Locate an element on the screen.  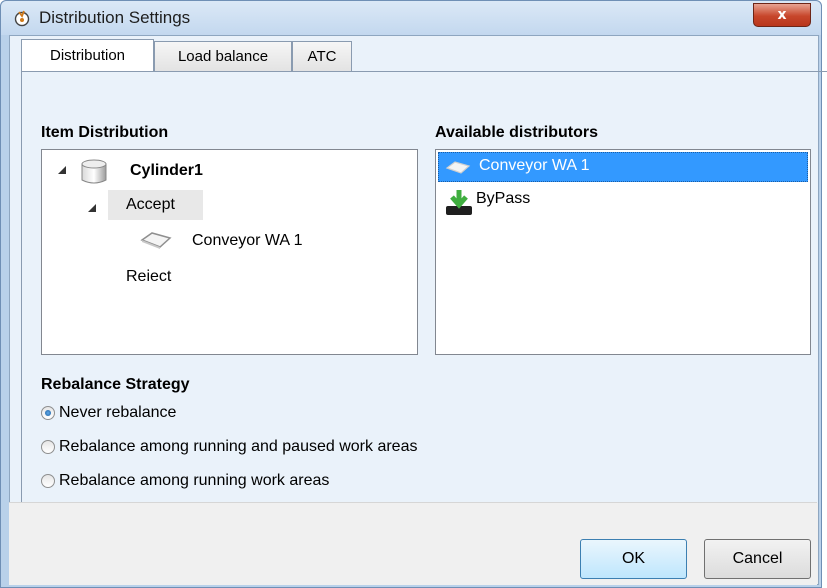
cylinder-icon is located at coordinates (94, 171).